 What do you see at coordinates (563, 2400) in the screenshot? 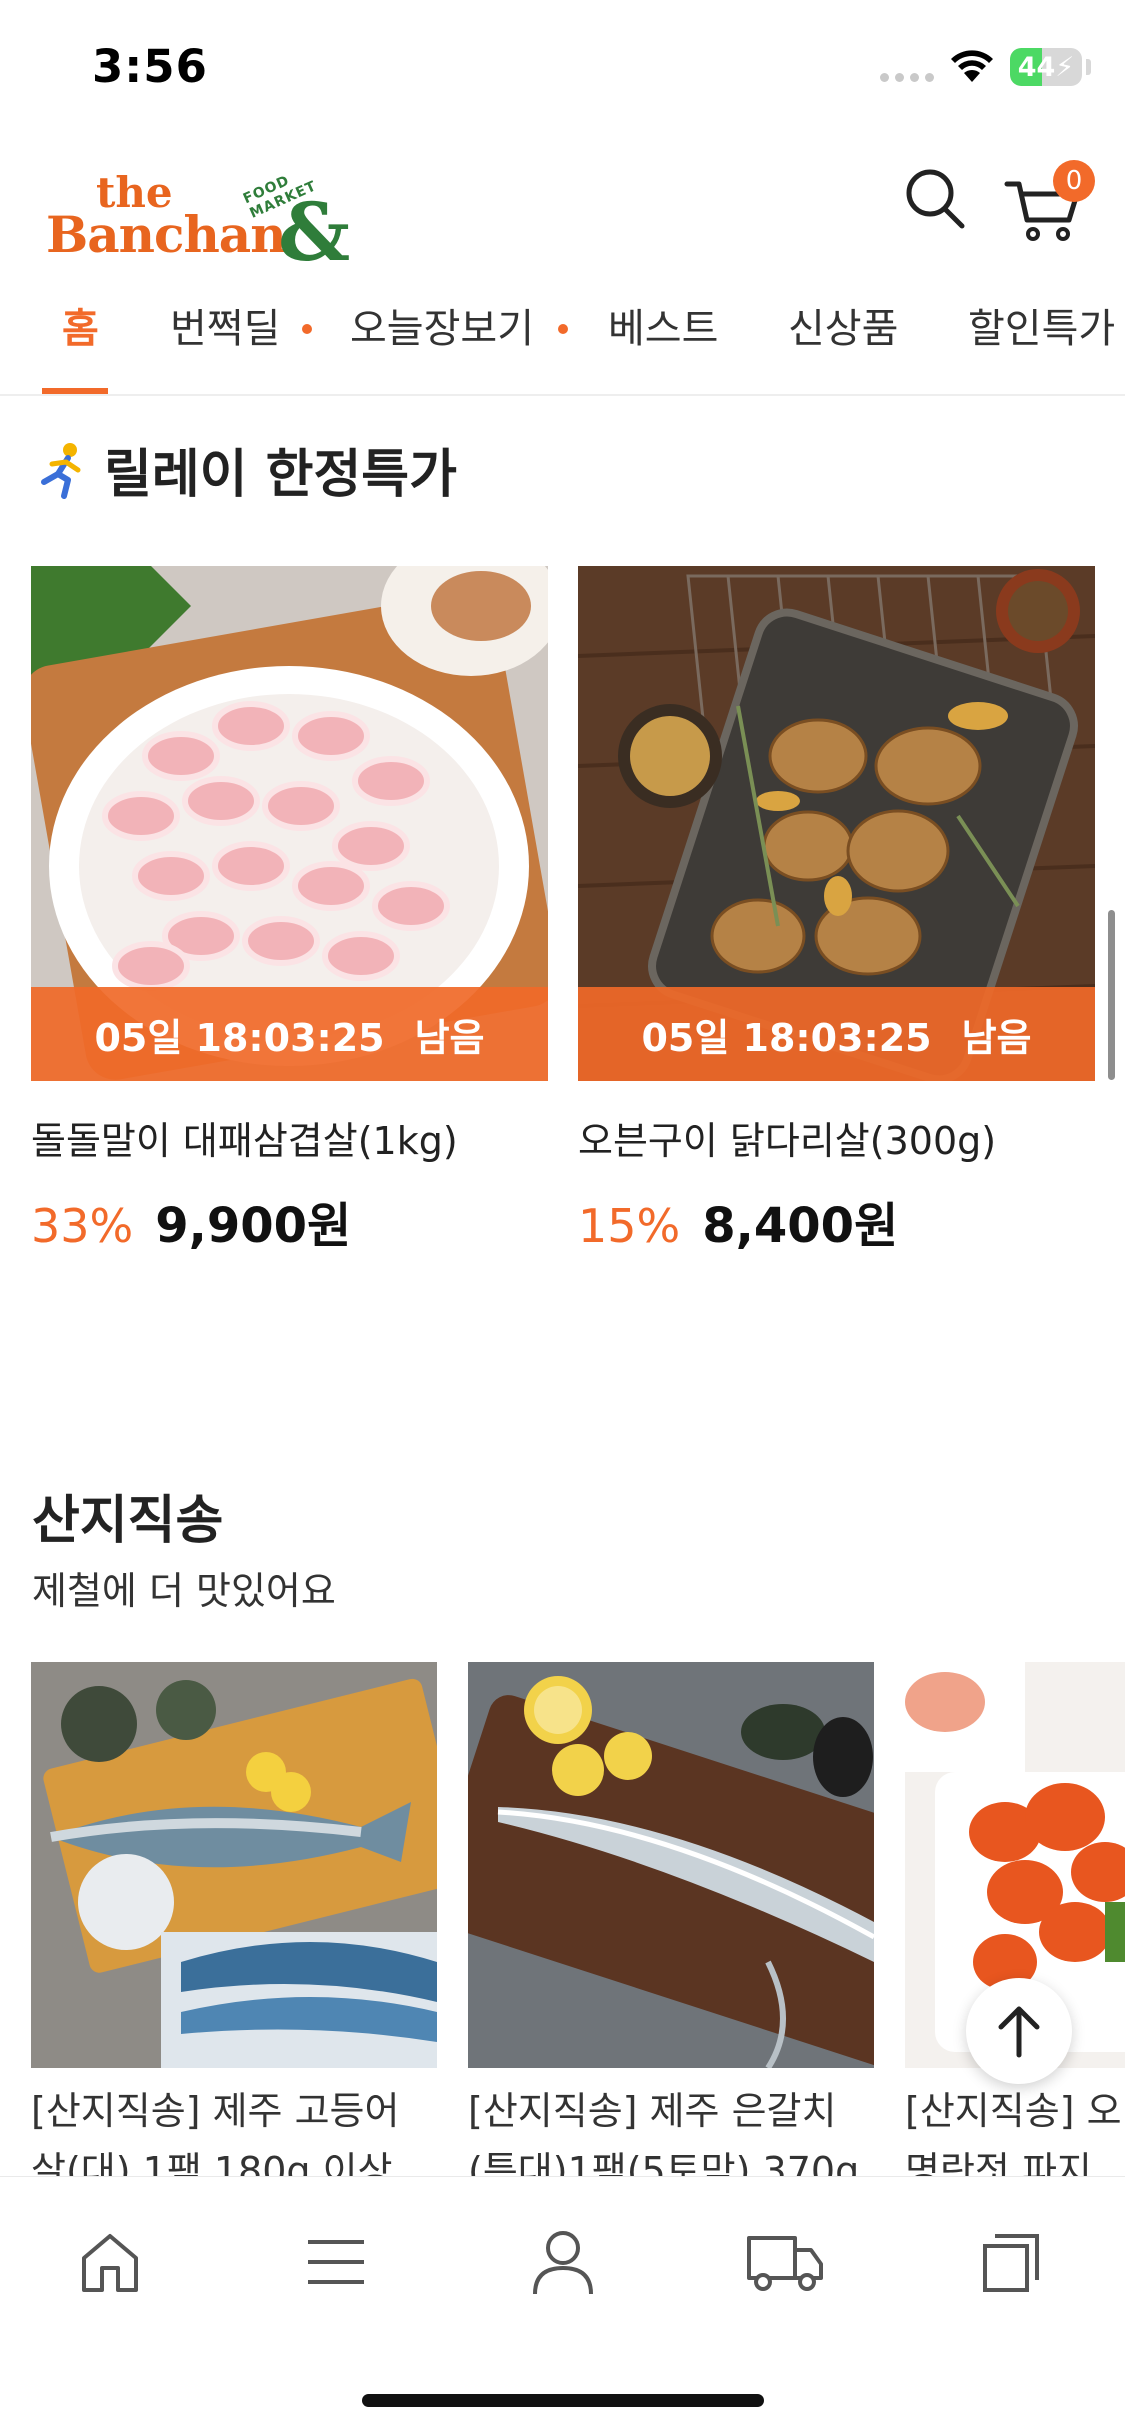
I see `home-indicator` at bounding box center [563, 2400].